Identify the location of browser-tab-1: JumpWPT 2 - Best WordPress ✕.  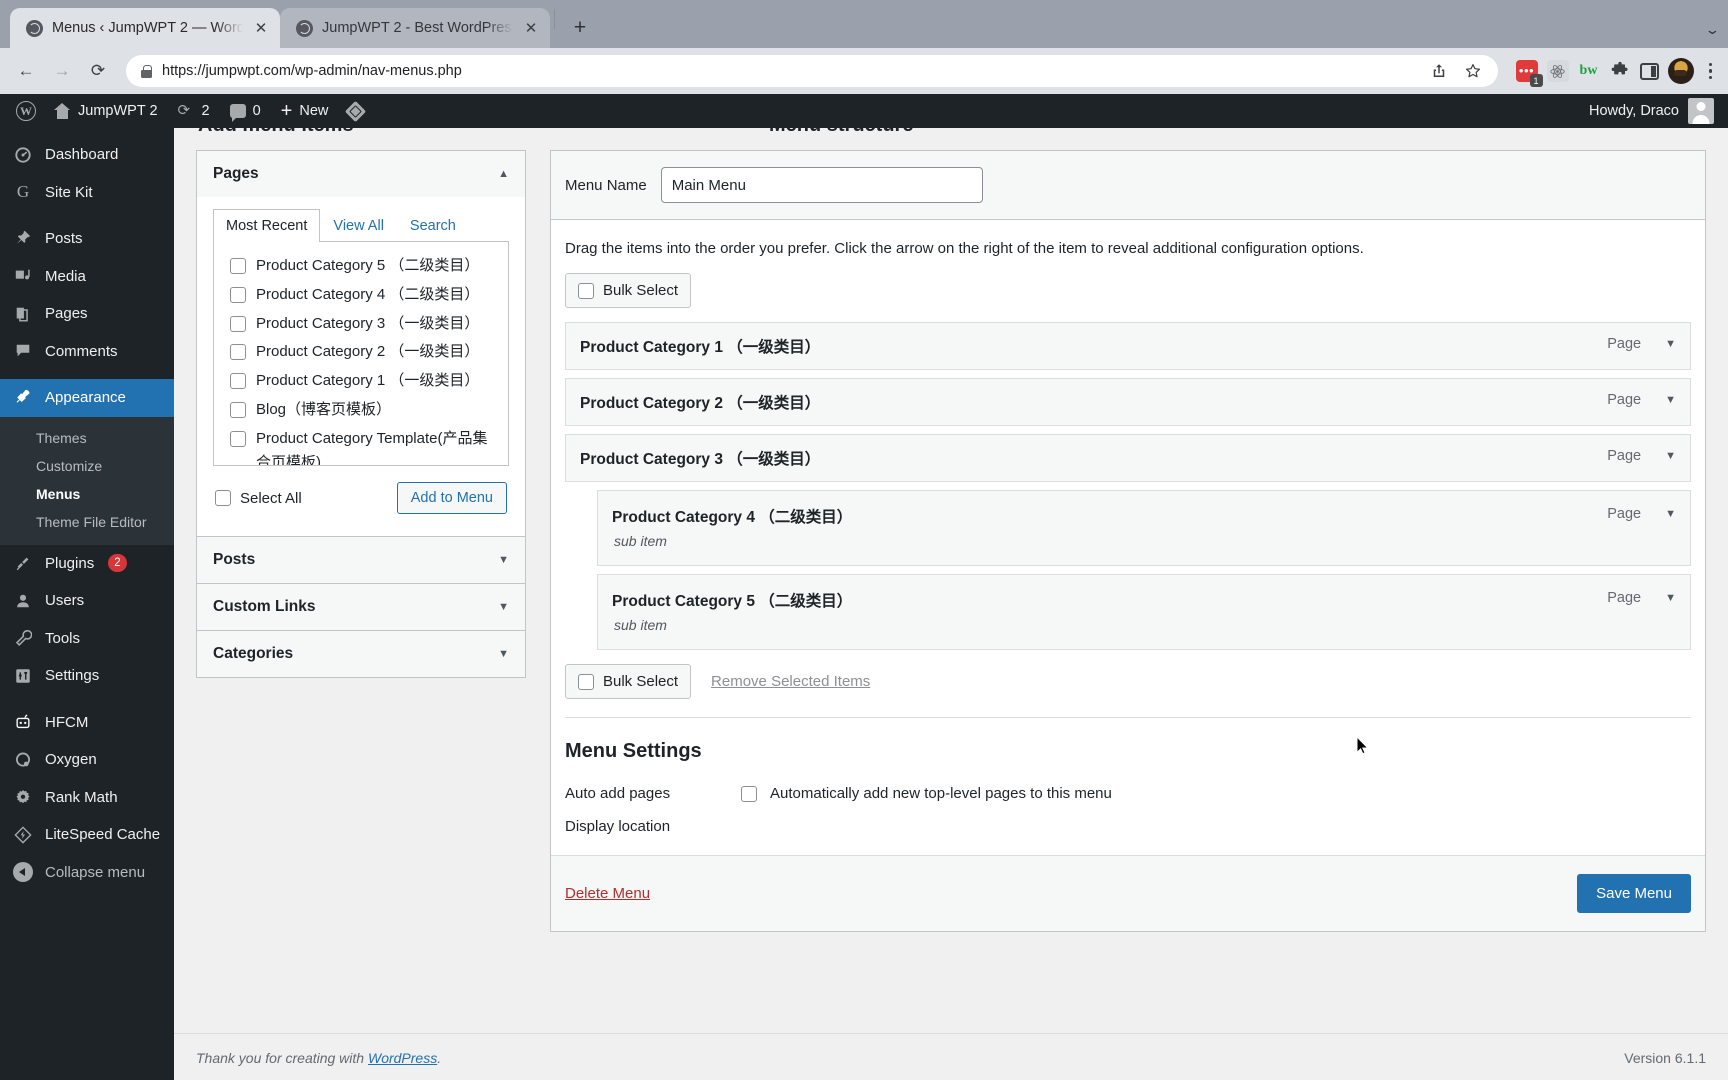
(415, 28).